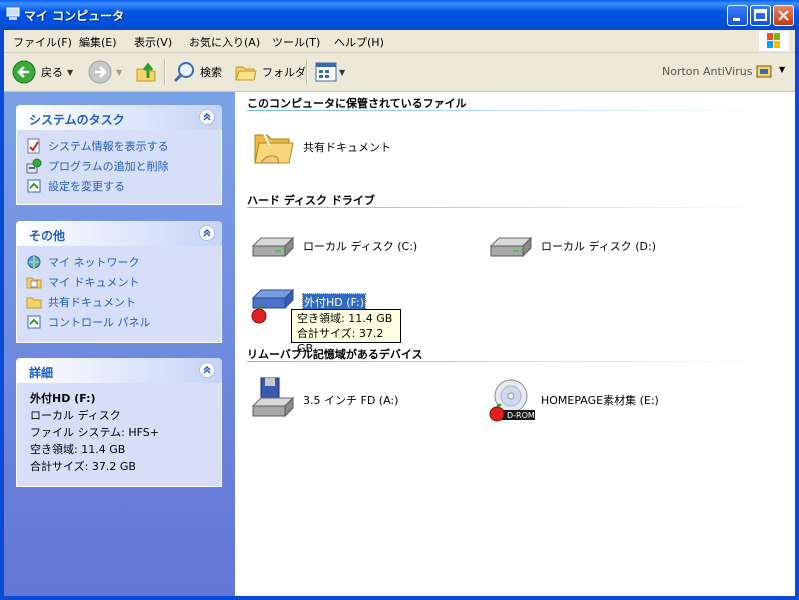 The height and width of the screenshot is (600, 799). What do you see at coordinates (399, 15) in the screenshot?
I see `title-bar: マイ コンピュータ` at bounding box center [399, 15].